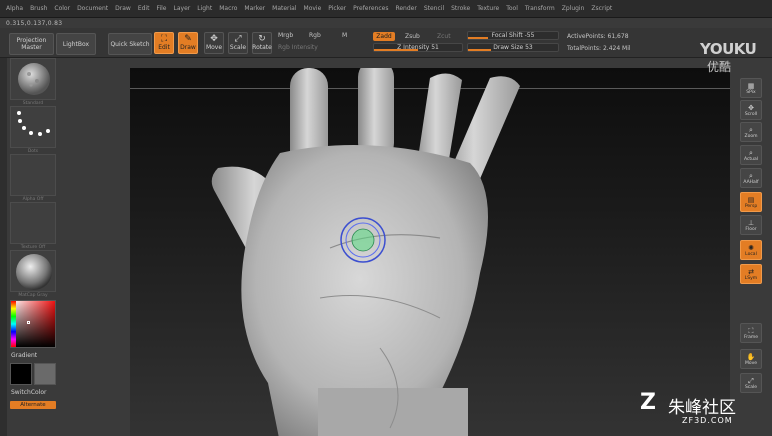 This screenshot has height=436, width=772. Describe the element at coordinates (751, 136) in the screenshot. I see `zoom-label: Zoom` at that location.